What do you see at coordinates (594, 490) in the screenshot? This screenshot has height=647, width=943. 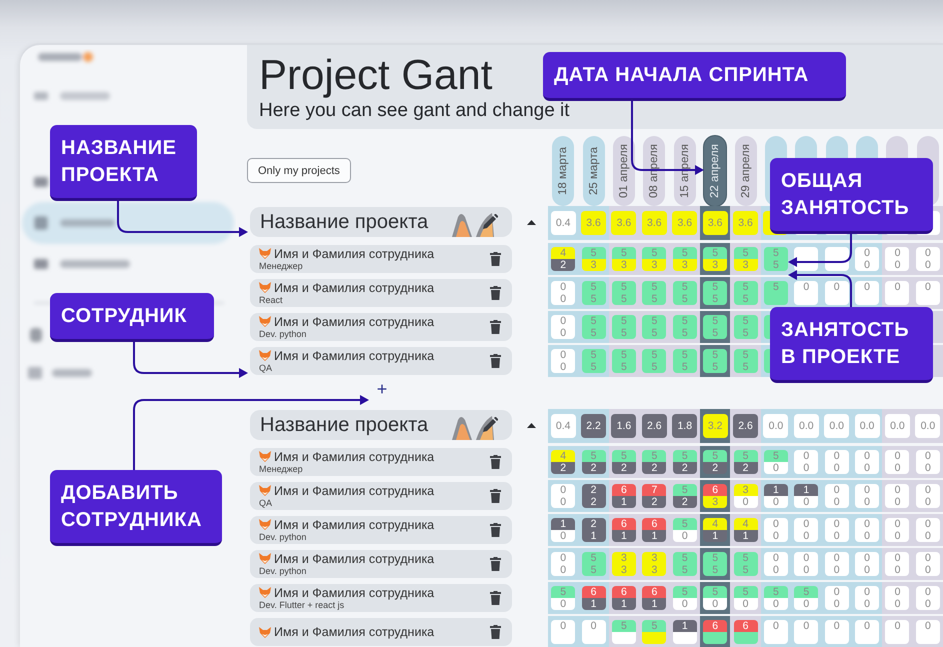 I see `total-load-value: 2` at bounding box center [594, 490].